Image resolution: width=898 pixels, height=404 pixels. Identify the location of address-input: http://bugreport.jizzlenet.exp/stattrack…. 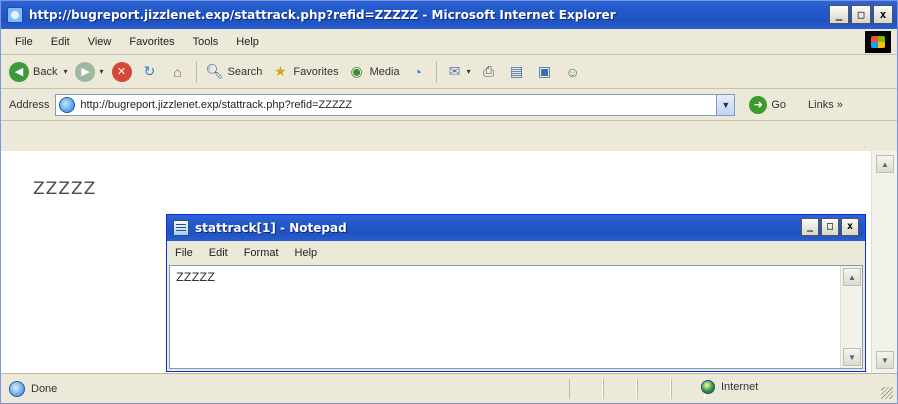
(395, 104).